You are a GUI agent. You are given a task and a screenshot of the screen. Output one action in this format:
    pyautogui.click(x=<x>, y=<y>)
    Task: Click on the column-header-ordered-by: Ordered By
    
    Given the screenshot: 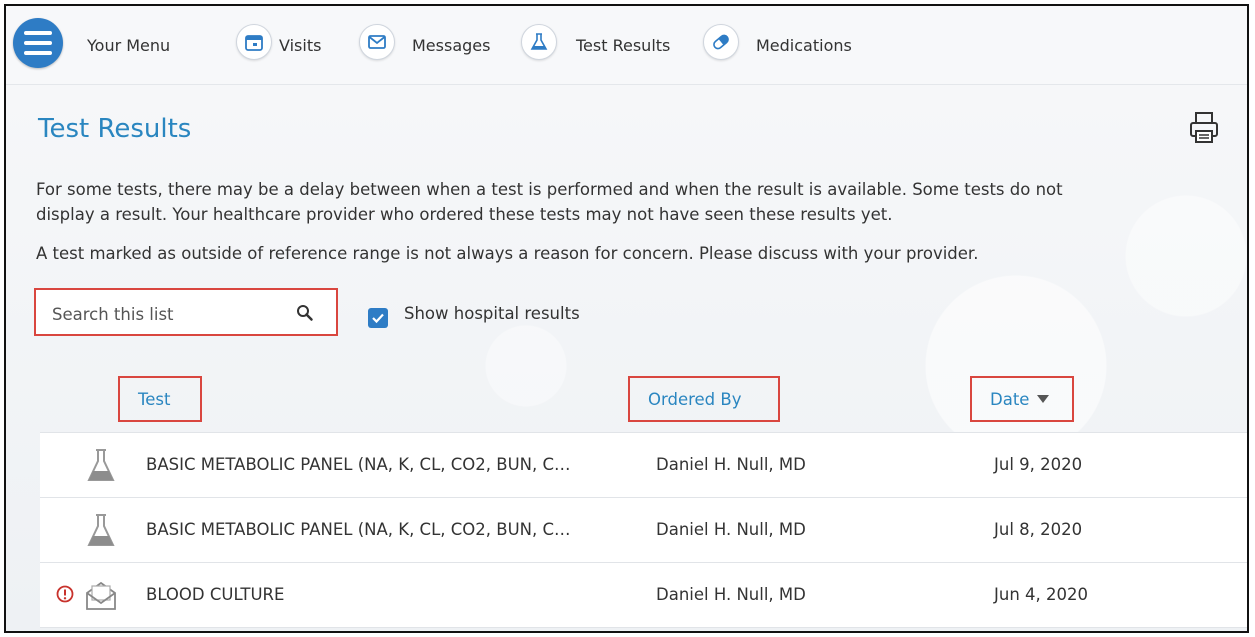 What is the action you would take?
    pyautogui.click(x=704, y=399)
    